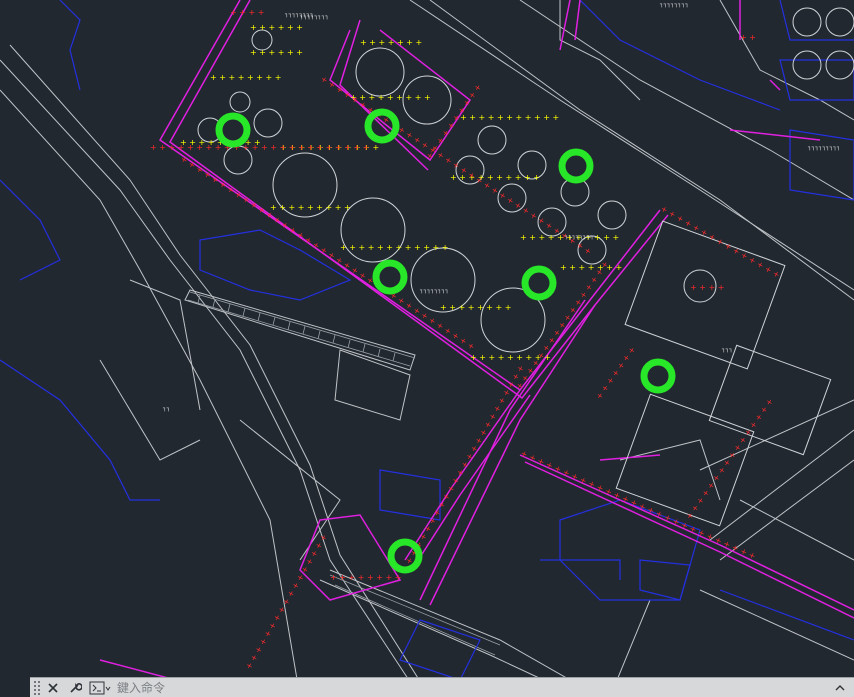 The height and width of the screenshot is (697, 854). Describe the element at coordinates (299, 14) in the screenshot. I see `tank-label-c: ┐┐┐┐┐┐┐┐` at that location.